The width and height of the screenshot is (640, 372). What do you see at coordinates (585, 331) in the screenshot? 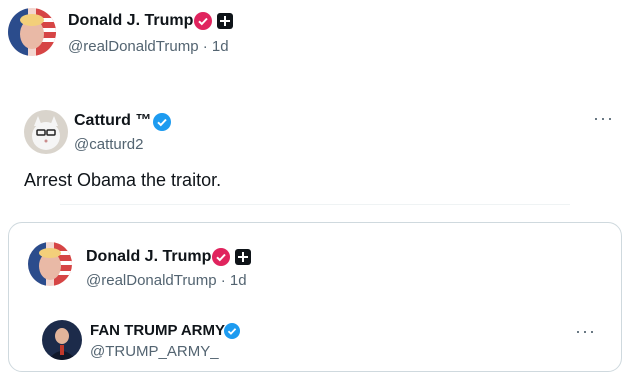
I see `inner-more-options-icon: ···` at bounding box center [585, 331].